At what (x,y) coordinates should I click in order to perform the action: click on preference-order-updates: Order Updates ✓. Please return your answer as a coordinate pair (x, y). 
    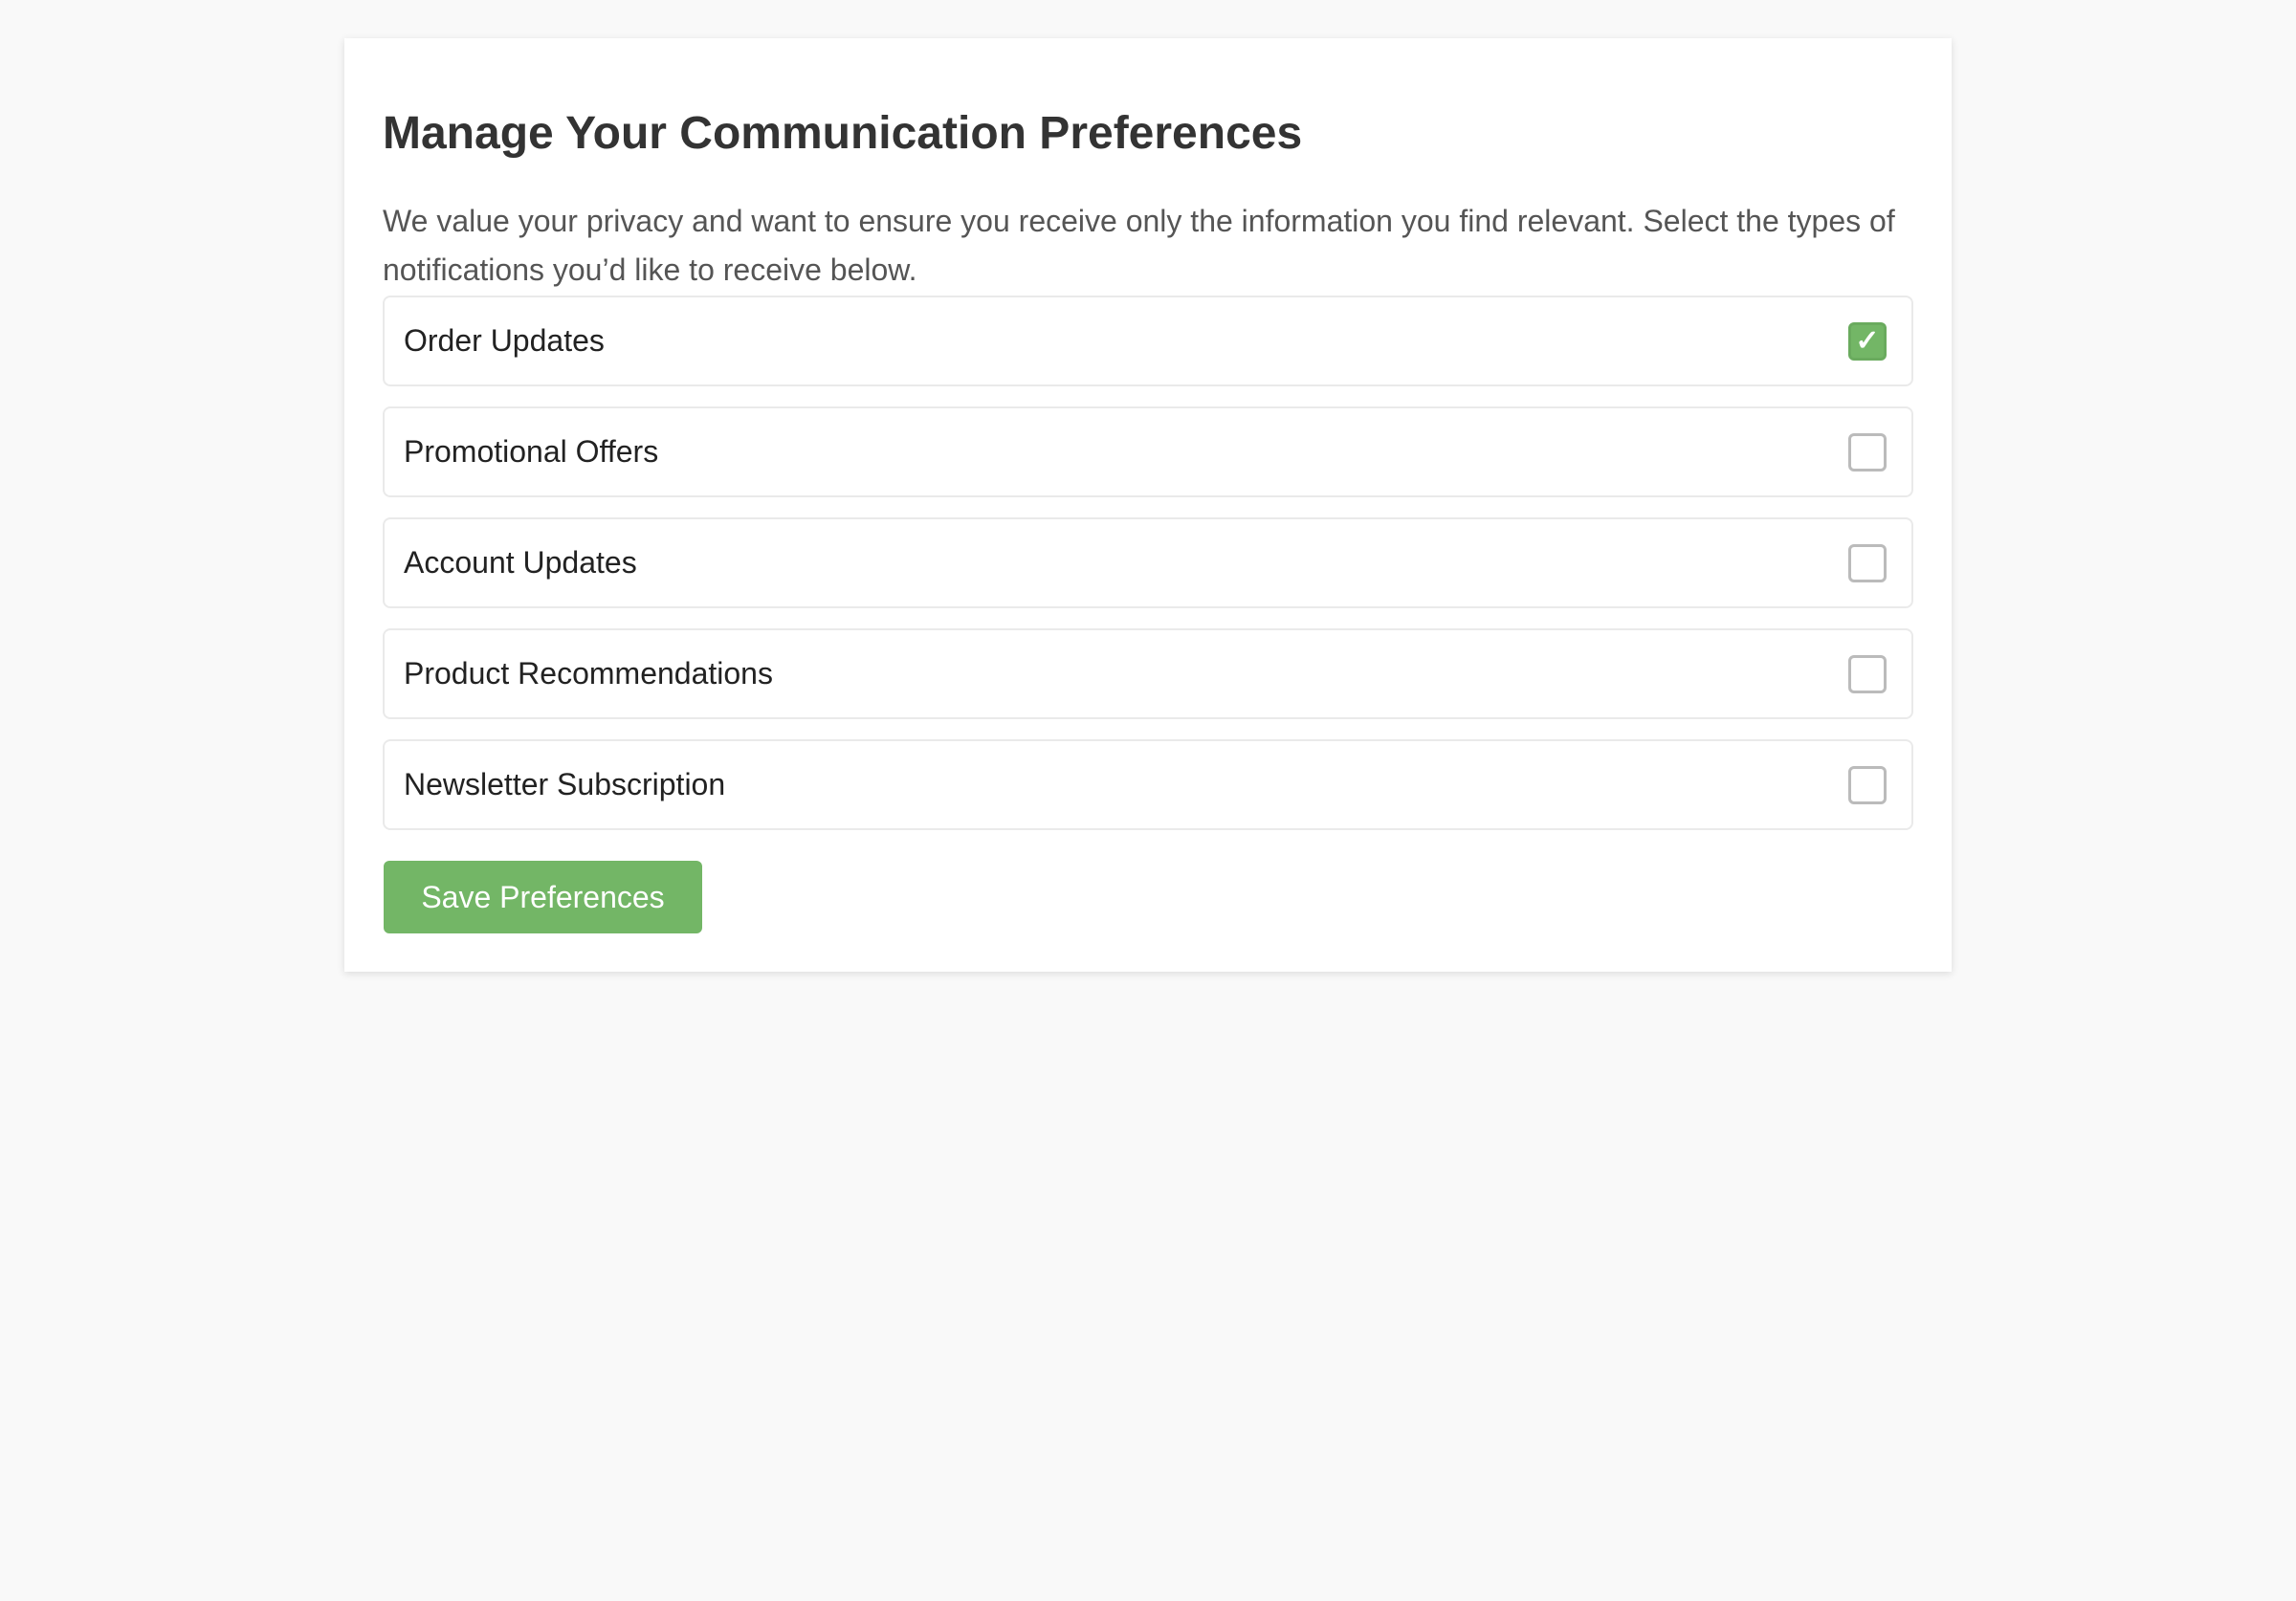
    Looking at the image, I should click on (1148, 341).